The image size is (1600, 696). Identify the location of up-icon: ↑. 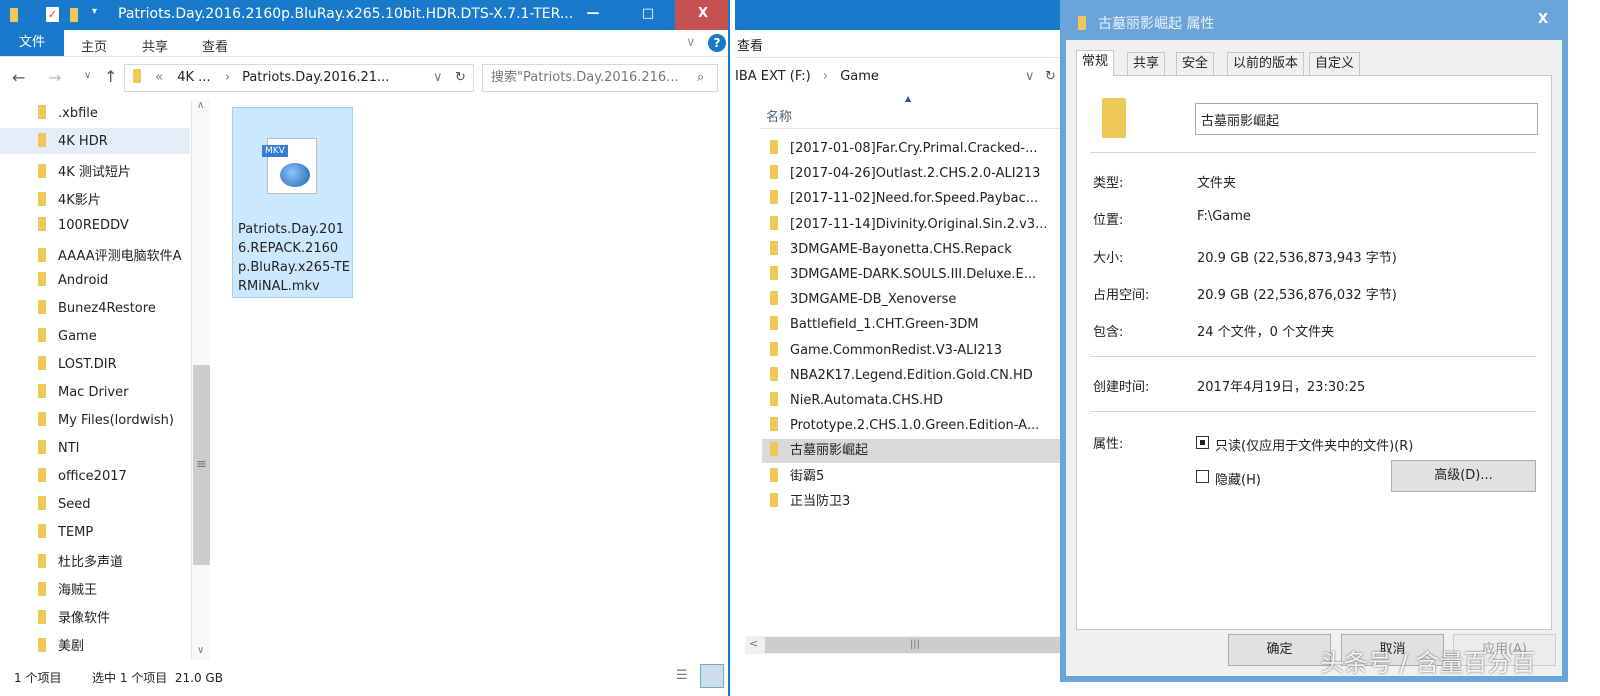
(110, 76).